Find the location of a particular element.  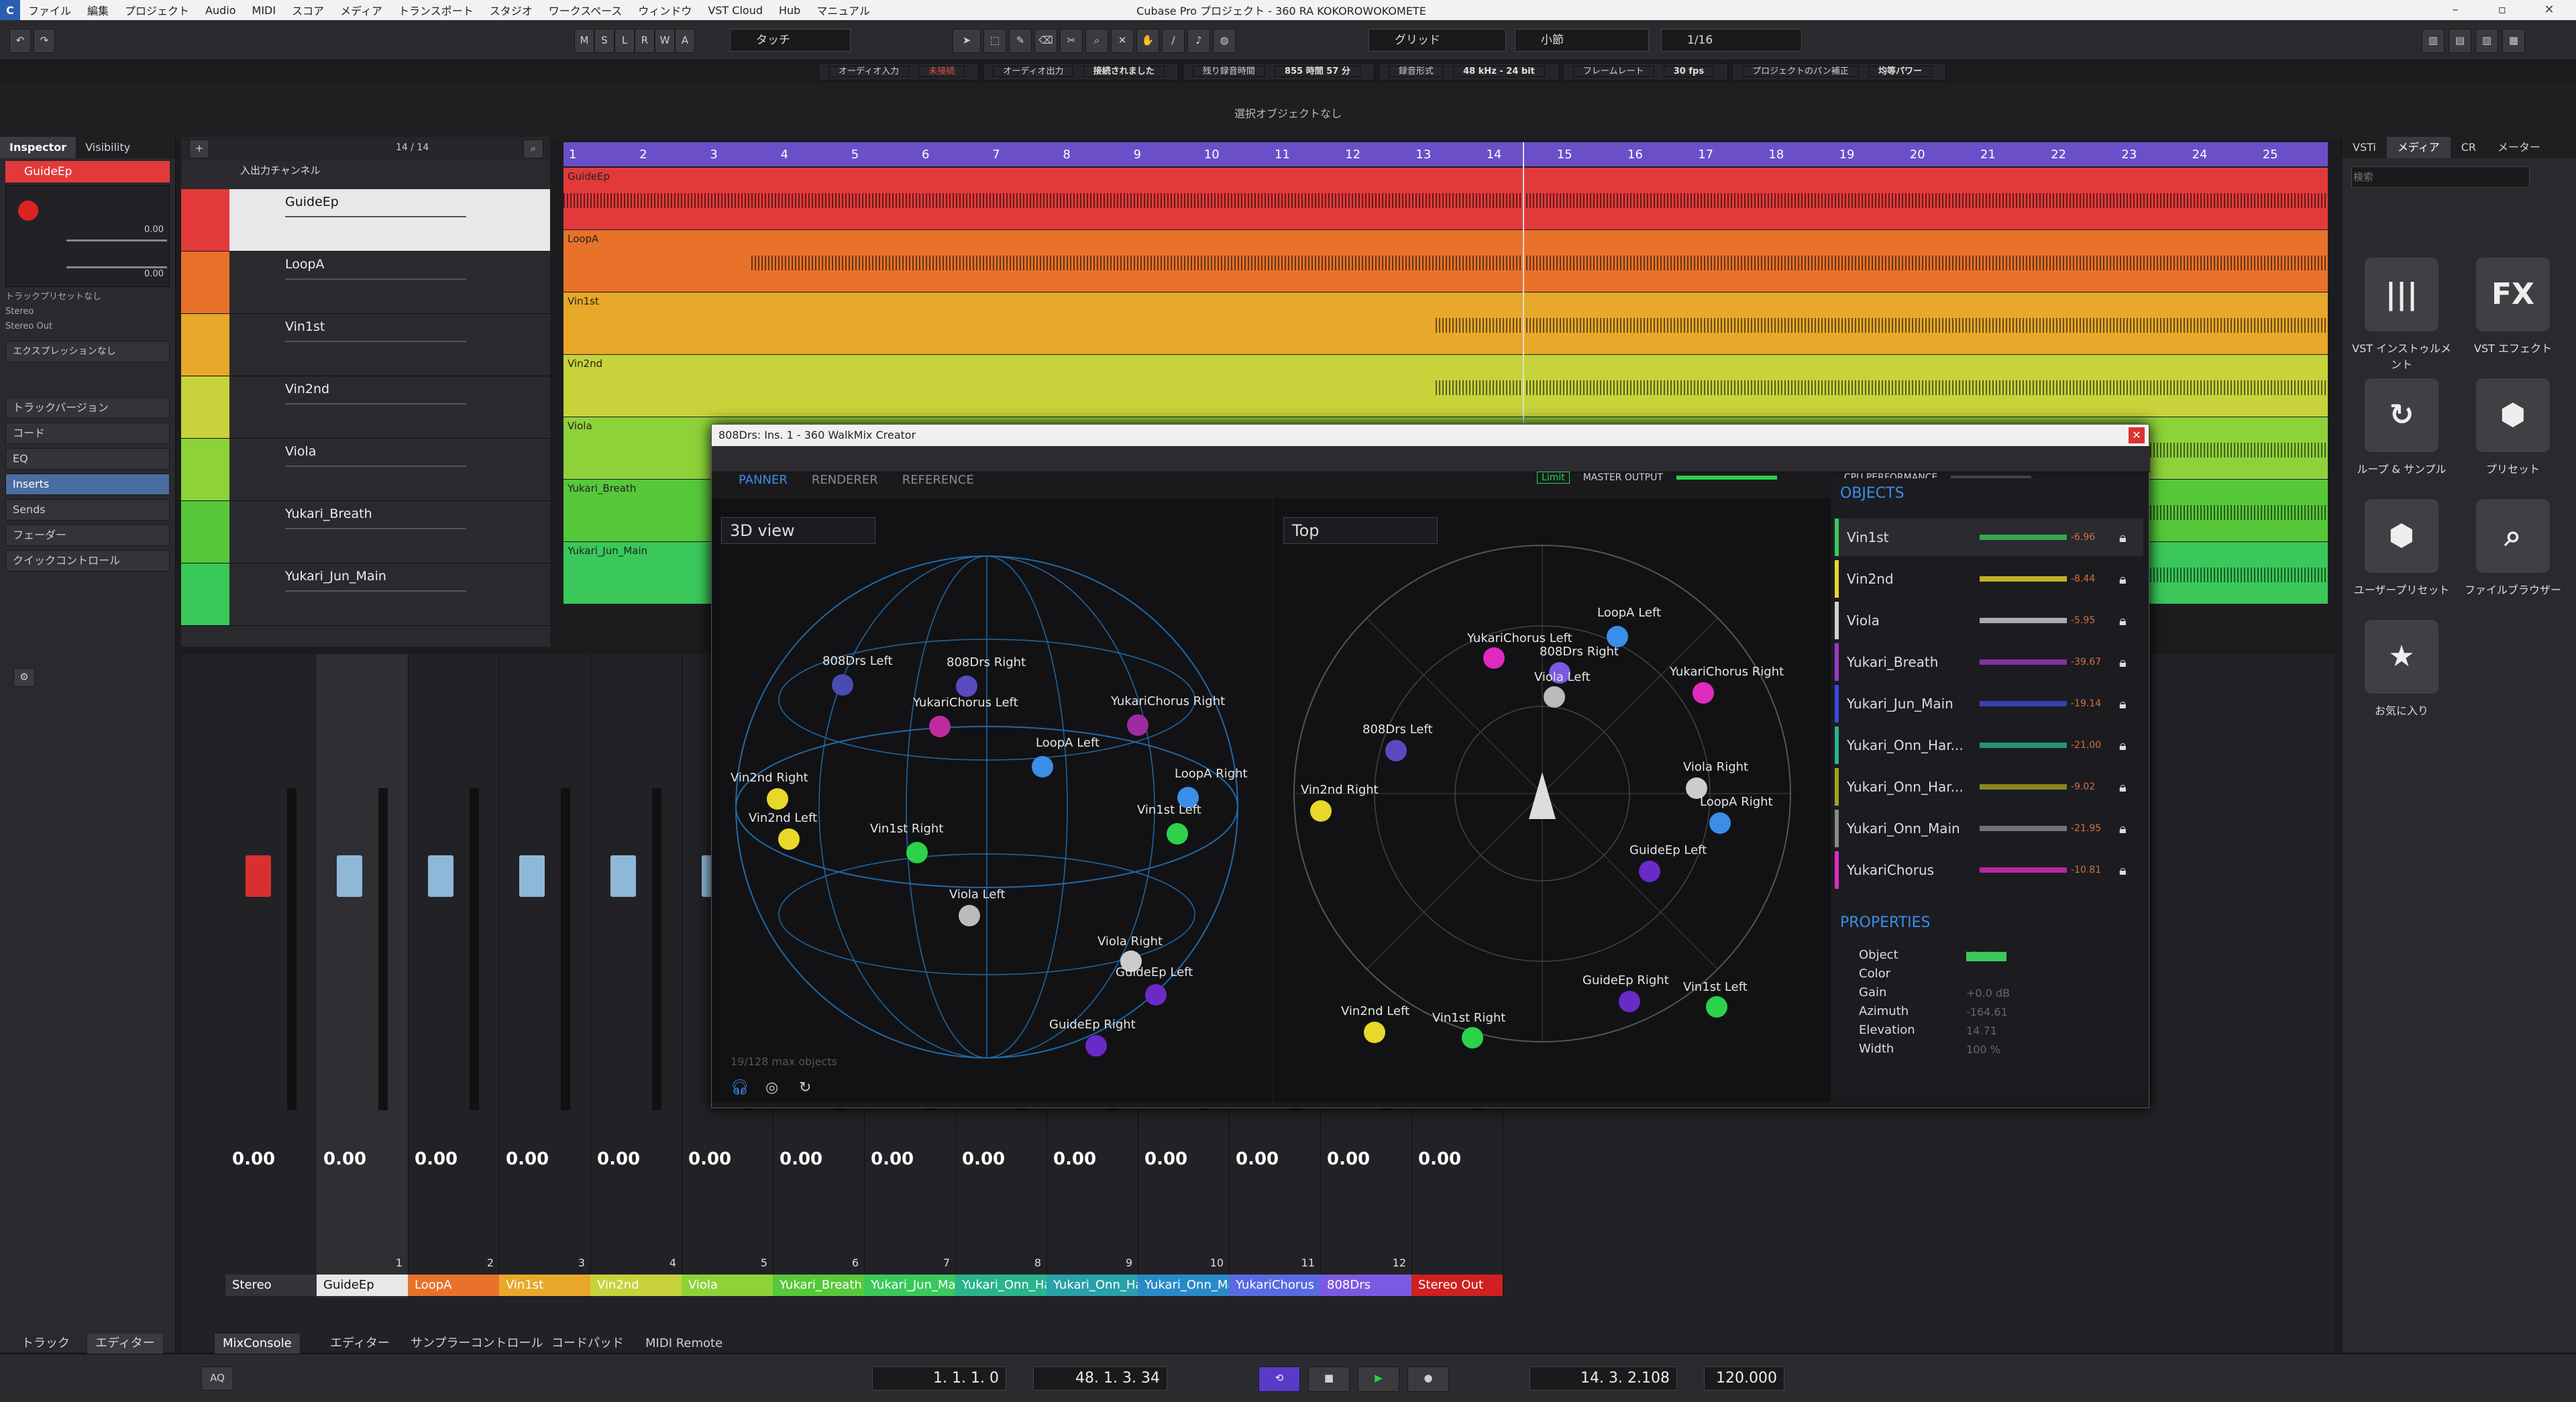

settings-icon: ⚙ is located at coordinates (24, 678).